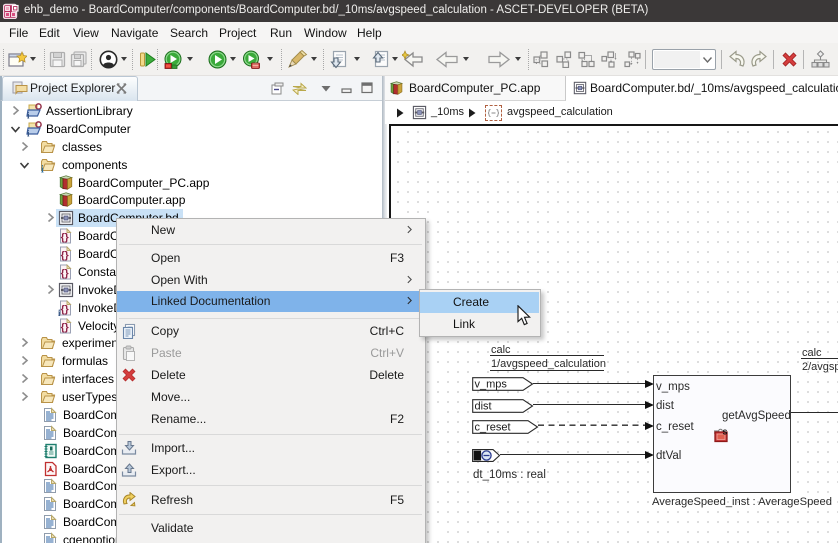 This screenshot has height=543, width=838. What do you see at coordinates (483, 406) in the screenshot?
I see `svg-text: dist` at bounding box center [483, 406].